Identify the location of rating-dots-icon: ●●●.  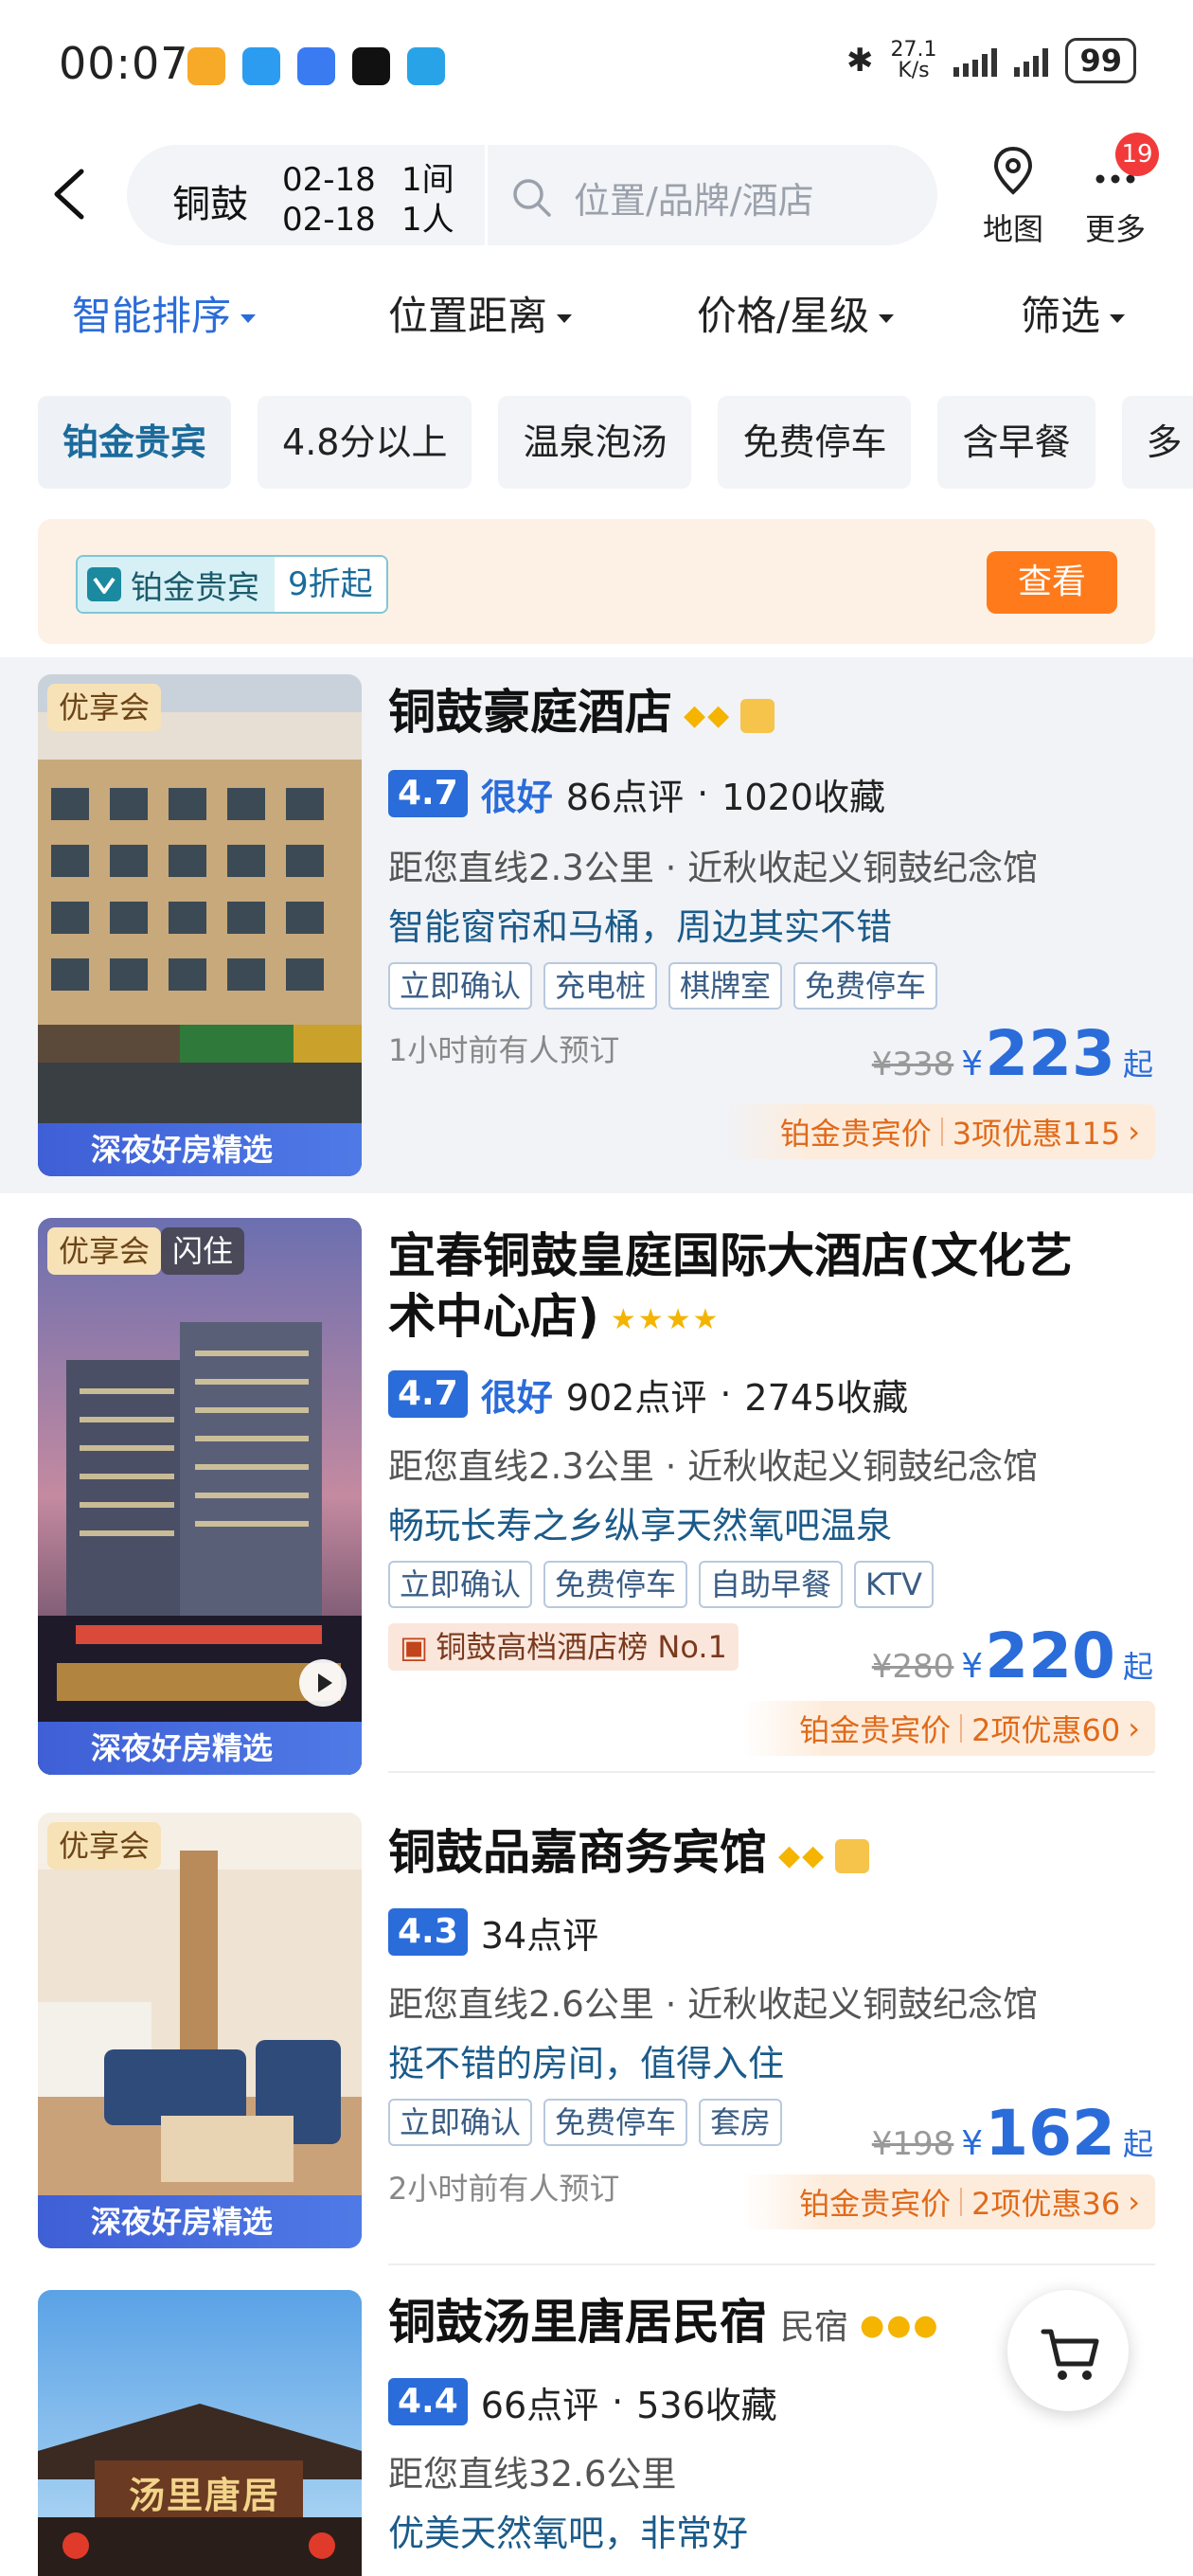
(900, 2325).